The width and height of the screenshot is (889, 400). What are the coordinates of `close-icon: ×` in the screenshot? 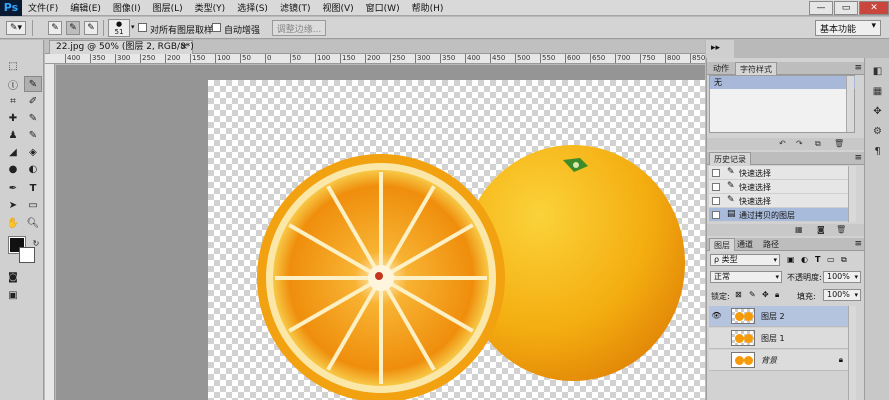 It's located at (184, 47).